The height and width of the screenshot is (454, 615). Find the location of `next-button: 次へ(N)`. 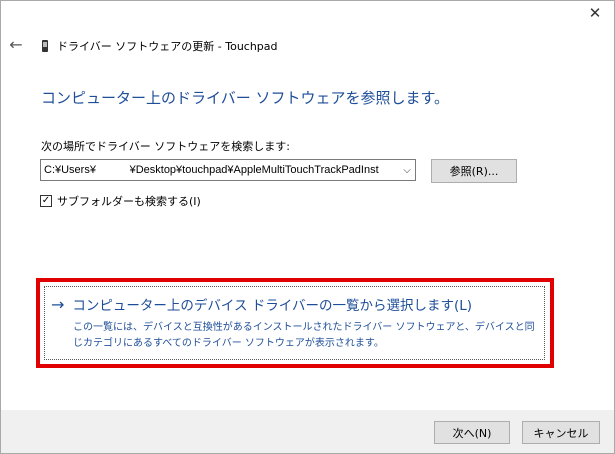

next-button: 次へ(N) is located at coordinates (472, 432).